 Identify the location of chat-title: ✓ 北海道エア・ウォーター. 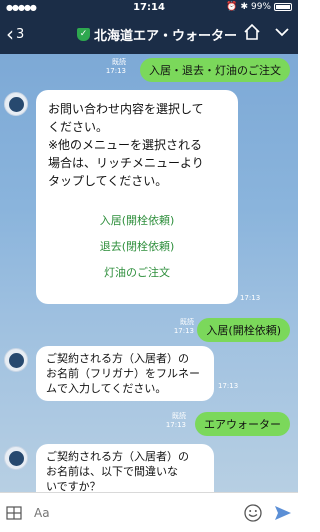
(157, 34).